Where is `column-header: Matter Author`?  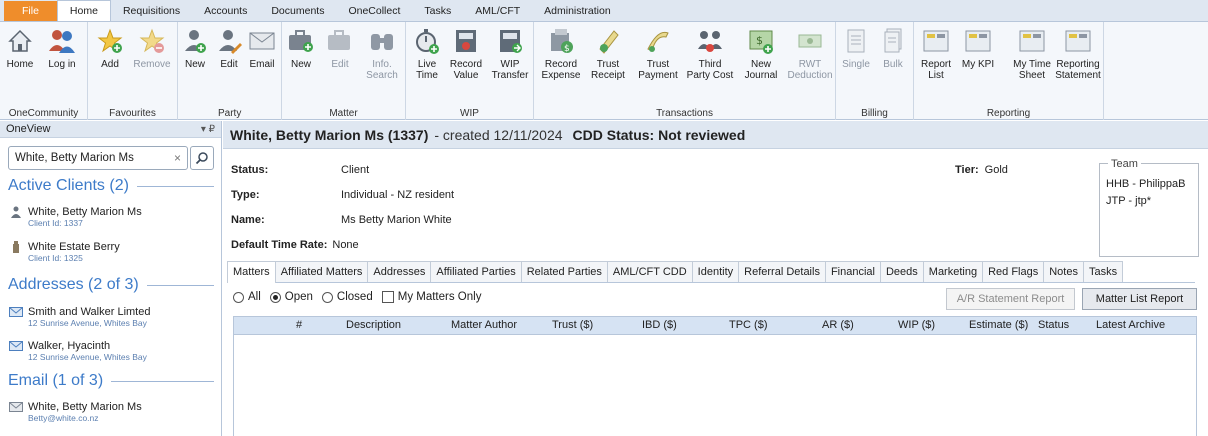
column-header: Matter Author is located at coordinates (484, 325).